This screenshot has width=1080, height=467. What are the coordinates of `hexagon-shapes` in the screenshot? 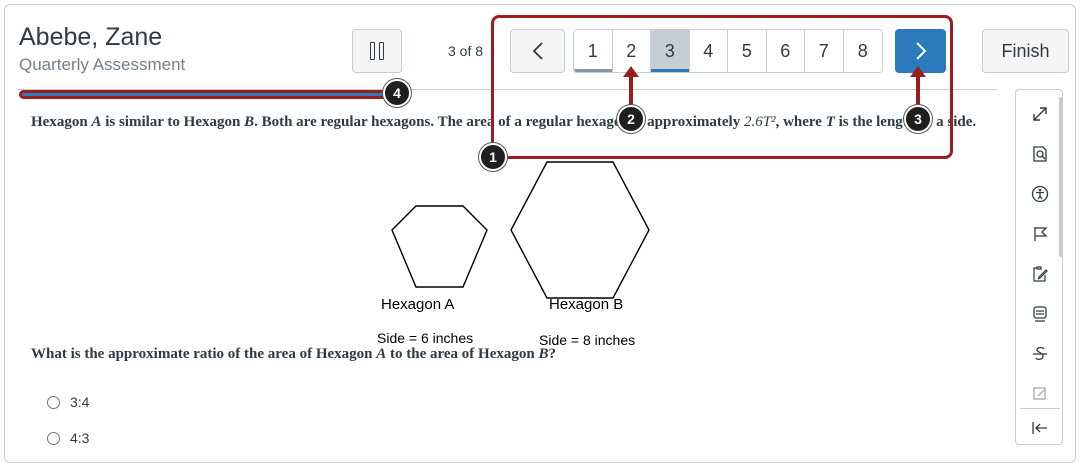 It's located at (520, 230).